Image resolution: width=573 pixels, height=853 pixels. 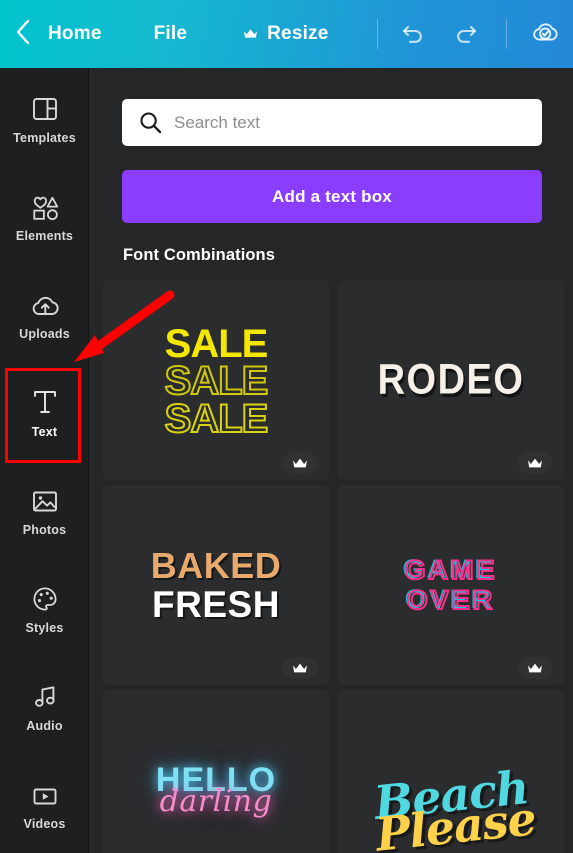 I want to click on thumbnail-rodeo: RODEO, so click(x=451, y=380).